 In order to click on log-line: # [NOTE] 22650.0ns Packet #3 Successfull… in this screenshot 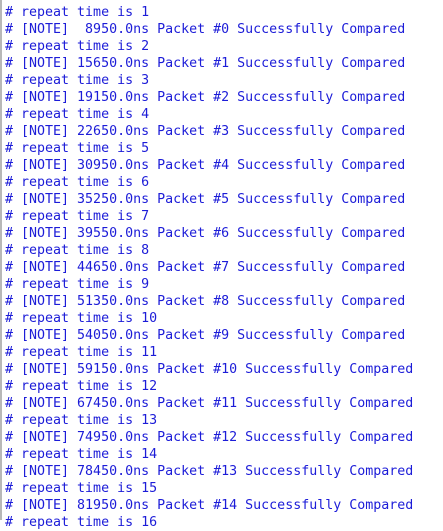, I will do `click(205, 131)`.